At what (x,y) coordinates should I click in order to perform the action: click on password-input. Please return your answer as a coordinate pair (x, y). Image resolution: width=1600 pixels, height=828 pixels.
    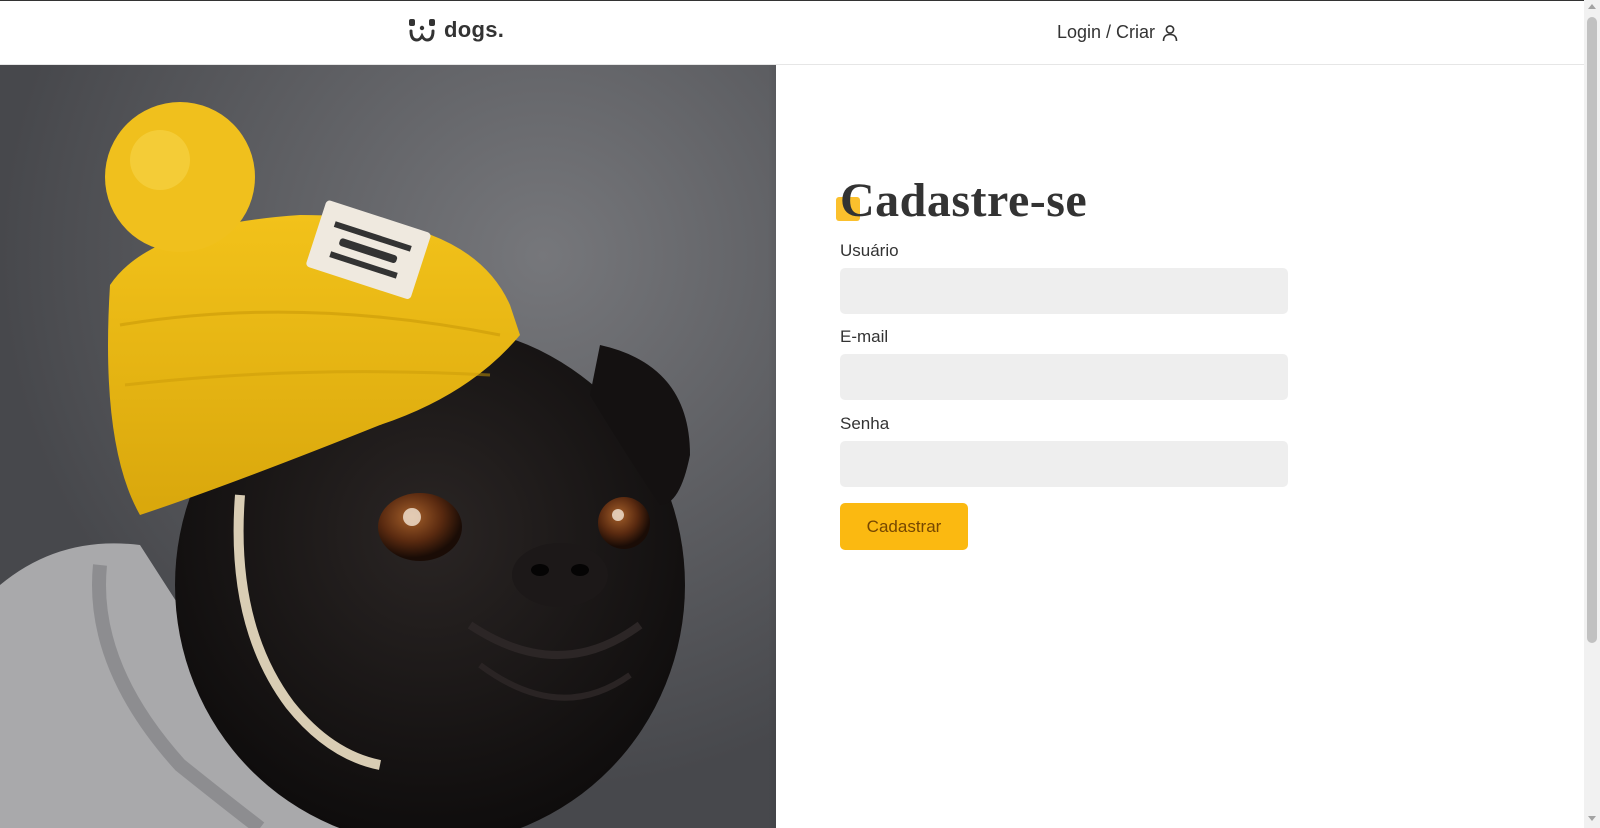
    Looking at the image, I should click on (1064, 464).